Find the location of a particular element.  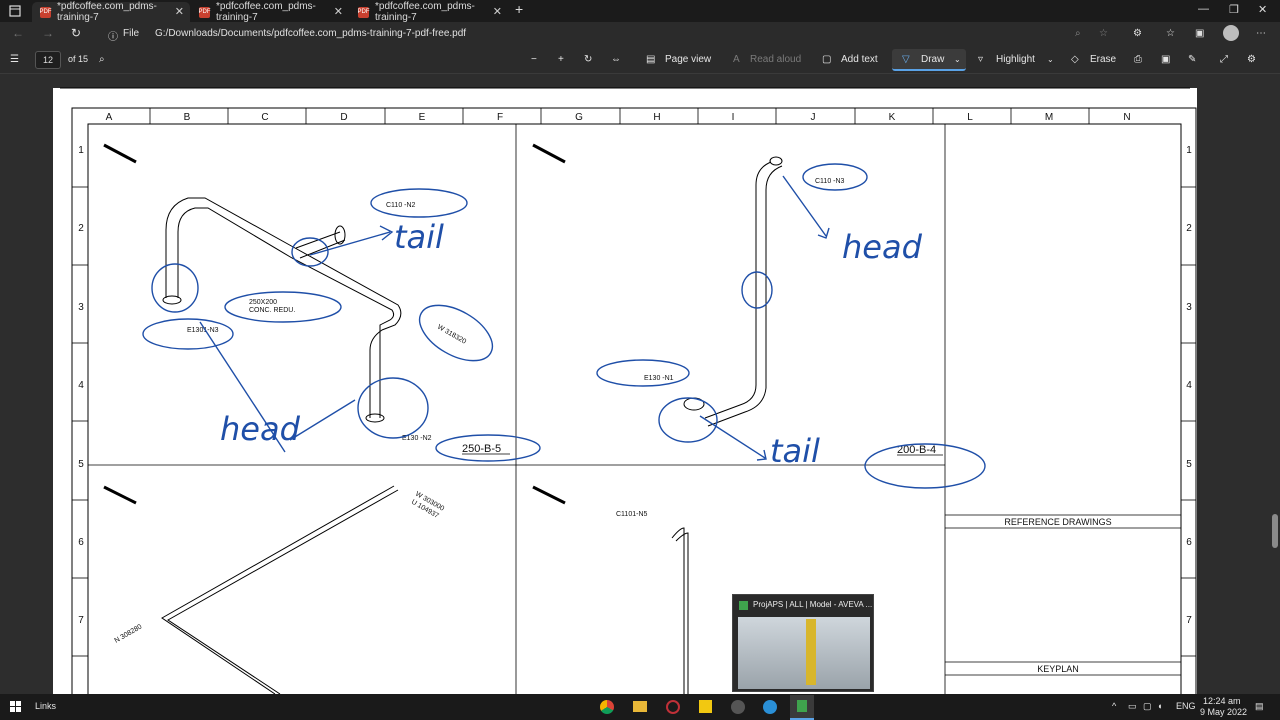

page-view-icon: ▤ is located at coordinates (651, 59).